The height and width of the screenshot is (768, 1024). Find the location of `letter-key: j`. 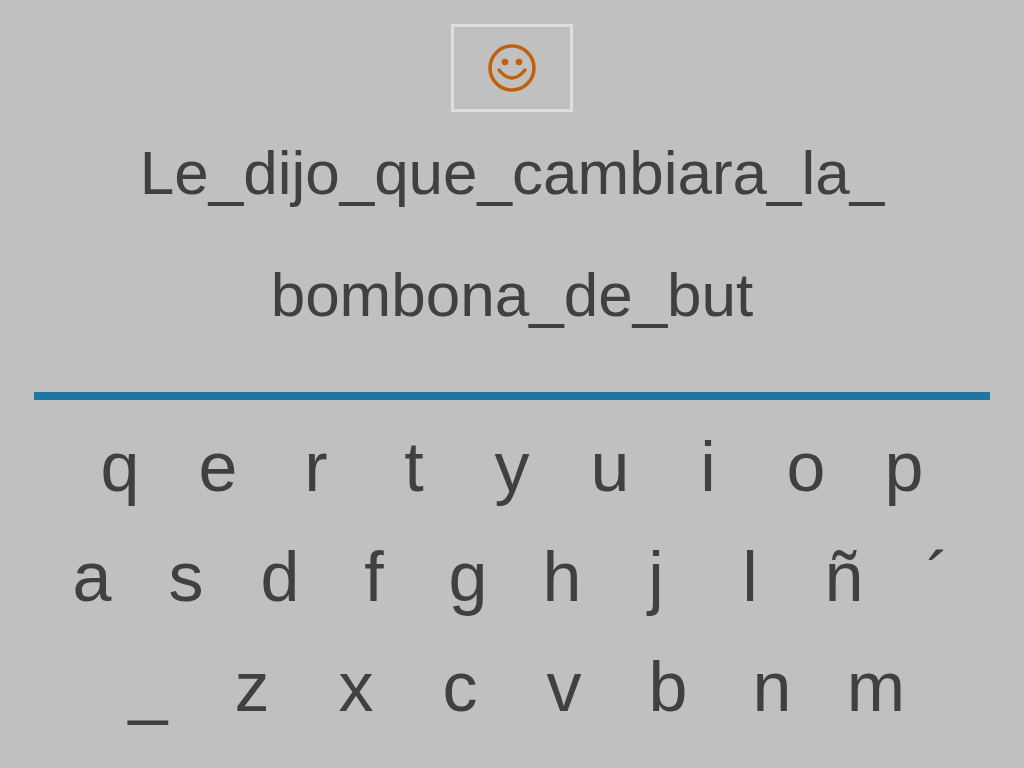

letter-key: j is located at coordinates (656, 577).